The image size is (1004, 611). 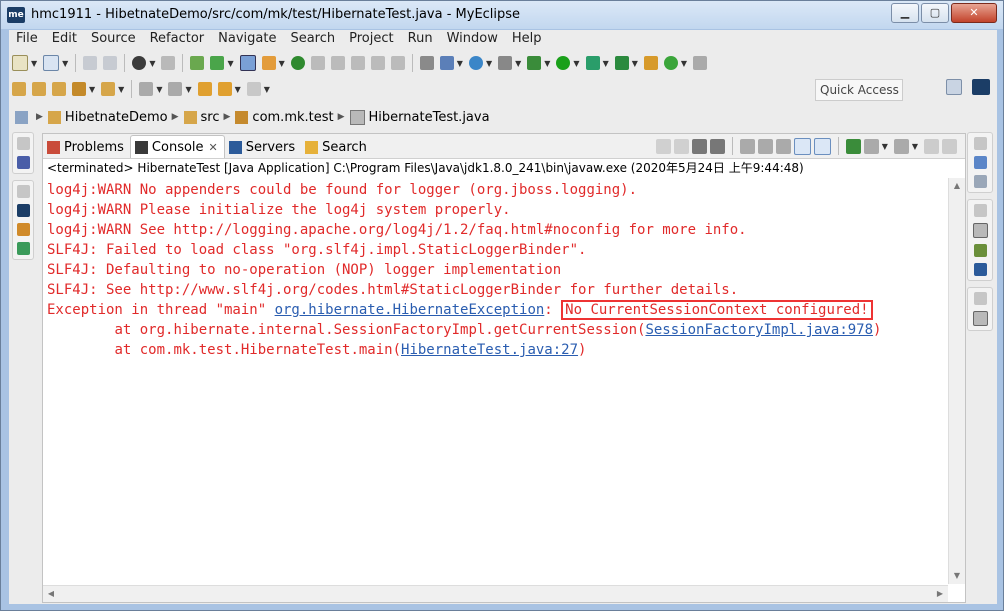 I want to click on open-project-icon, so click(x=19, y=89).